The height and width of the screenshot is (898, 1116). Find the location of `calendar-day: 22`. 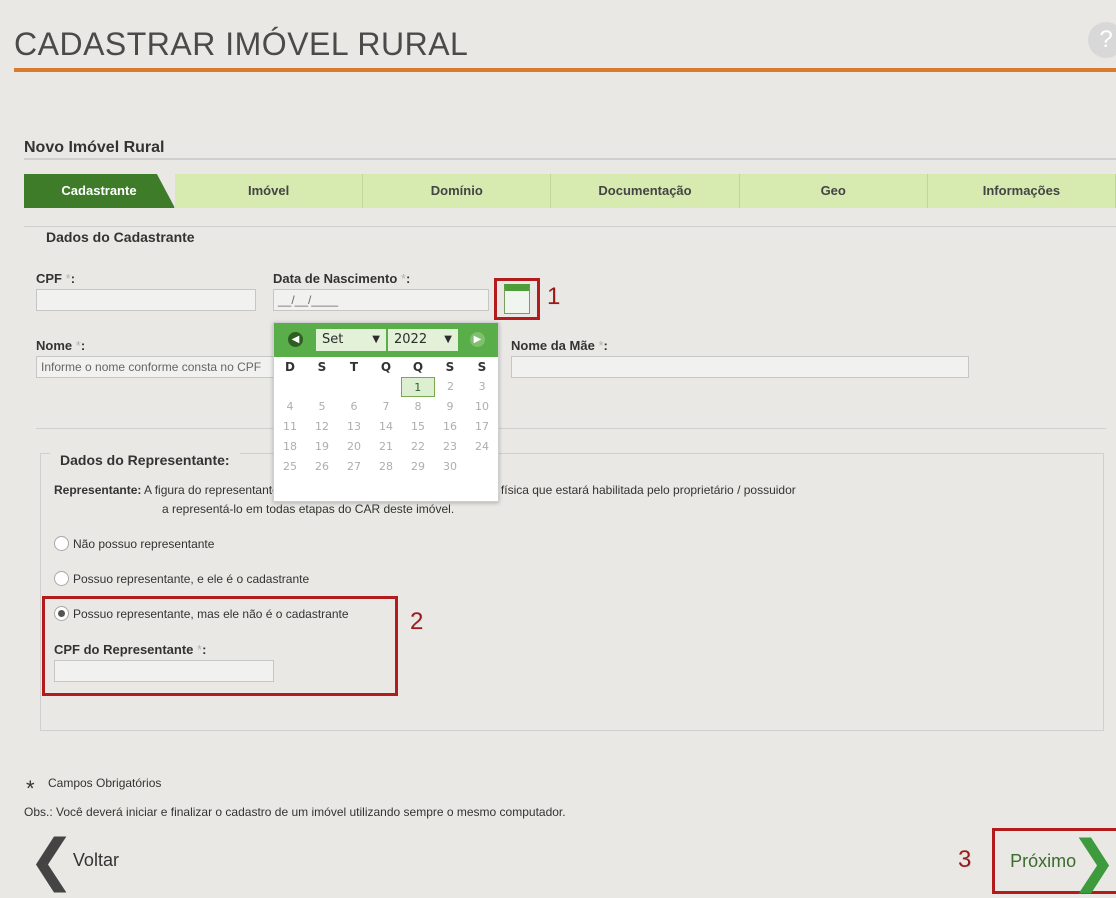

calendar-day: 22 is located at coordinates (418, 447).